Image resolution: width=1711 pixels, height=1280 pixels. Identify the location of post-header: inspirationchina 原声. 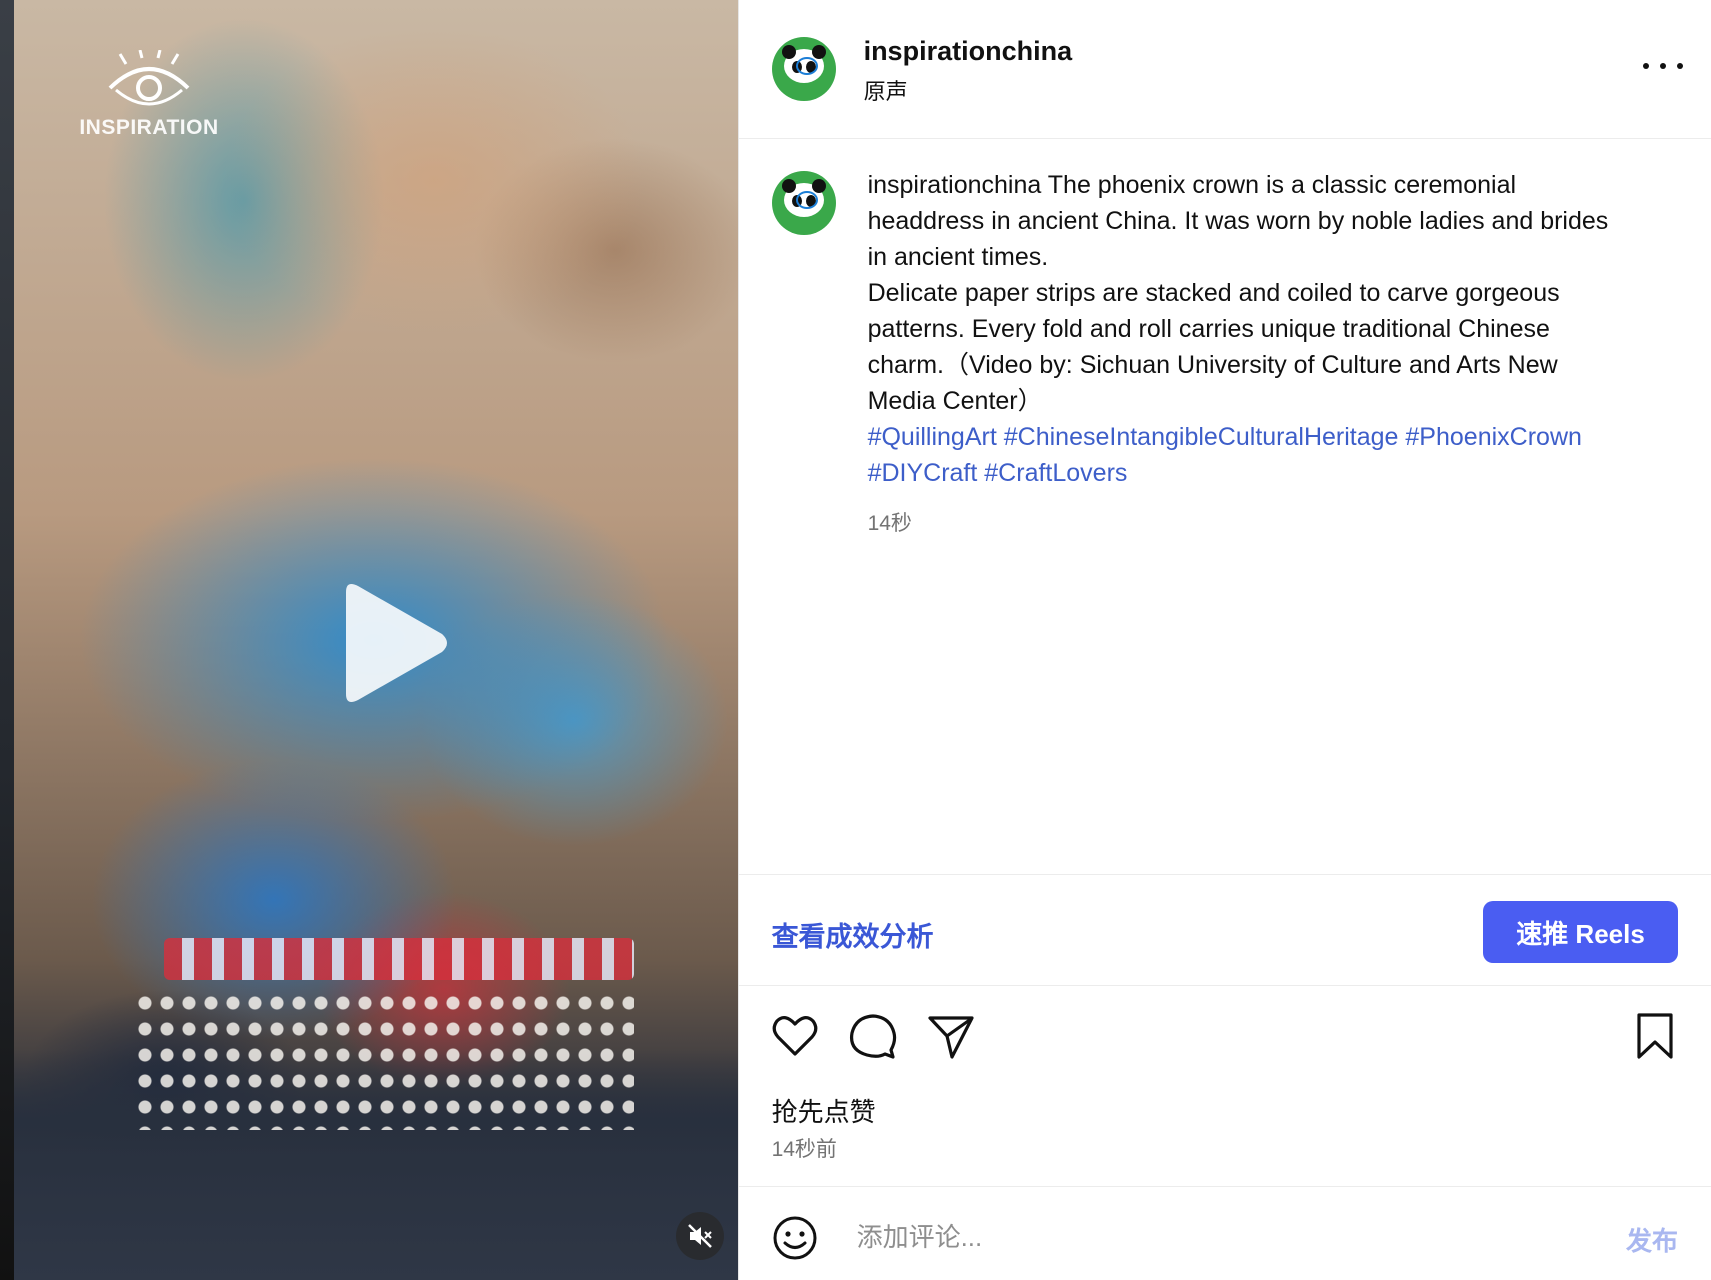
(1224, 69).